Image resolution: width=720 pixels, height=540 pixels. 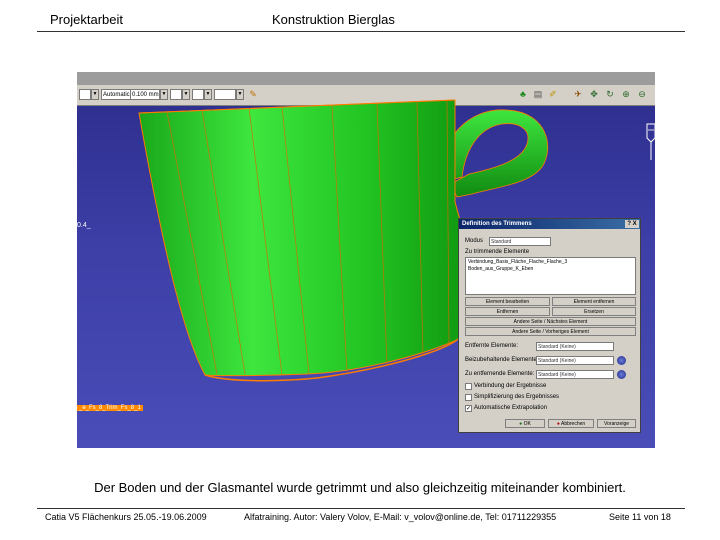 I want to click on edit-element-button: Element bearbeiten, so click(x=507, y=301).